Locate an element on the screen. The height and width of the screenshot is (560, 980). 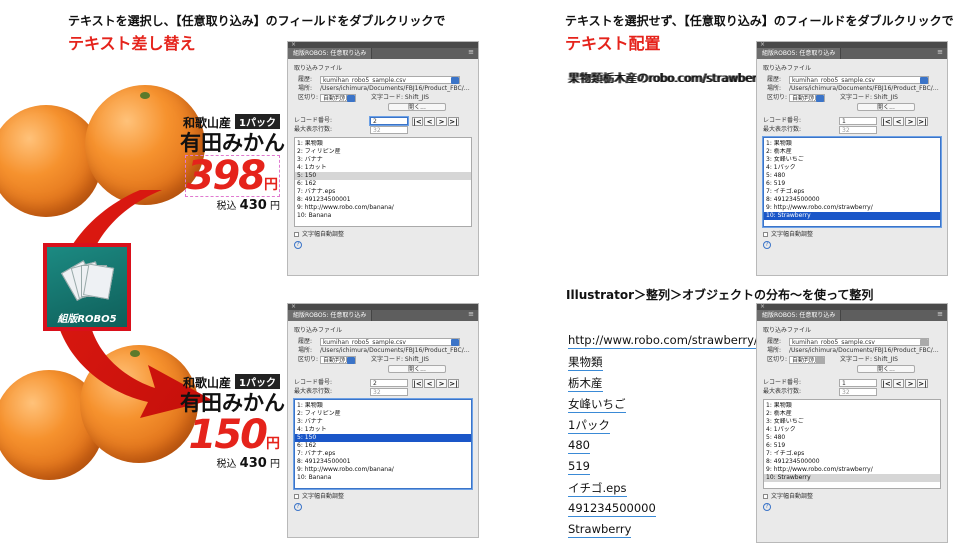
placed-text-item: 栃木産 is located at coordinates (585, 384).